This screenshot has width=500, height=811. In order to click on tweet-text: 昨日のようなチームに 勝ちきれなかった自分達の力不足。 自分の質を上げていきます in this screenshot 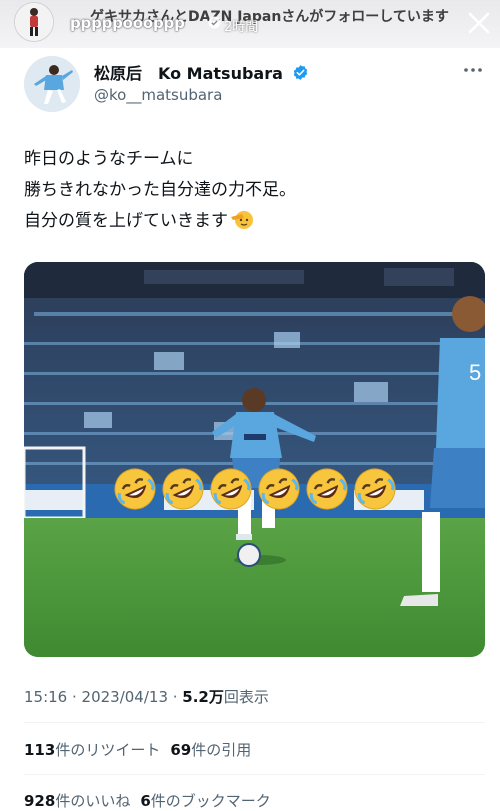, I will do `click(254, 190)`.